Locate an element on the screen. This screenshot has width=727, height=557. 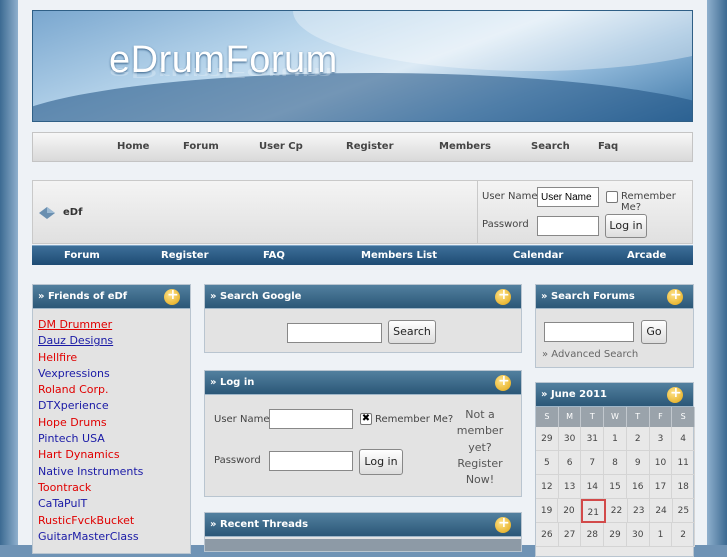
calendar-day: 3 is located at coordinates (661, 439).